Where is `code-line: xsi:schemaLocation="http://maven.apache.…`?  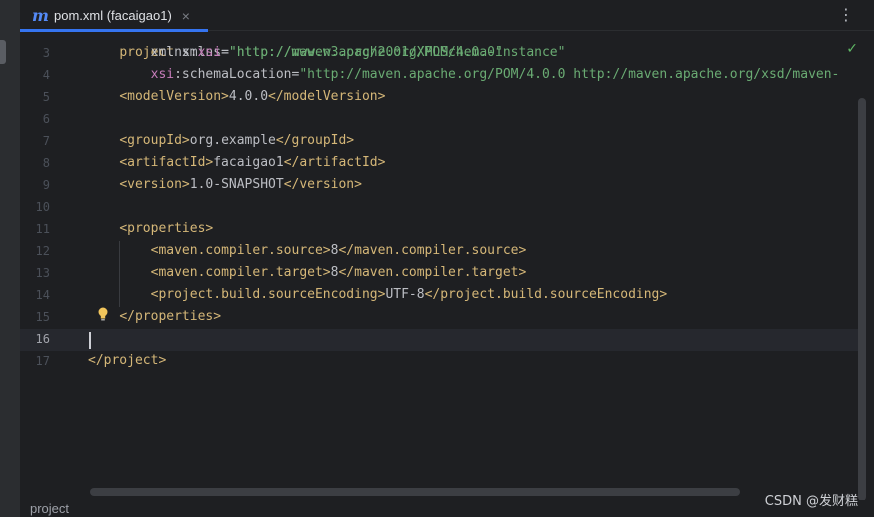
code-line: xsi:schemaLocation="http://maven.apache.… is located at coordinates (473, 75).